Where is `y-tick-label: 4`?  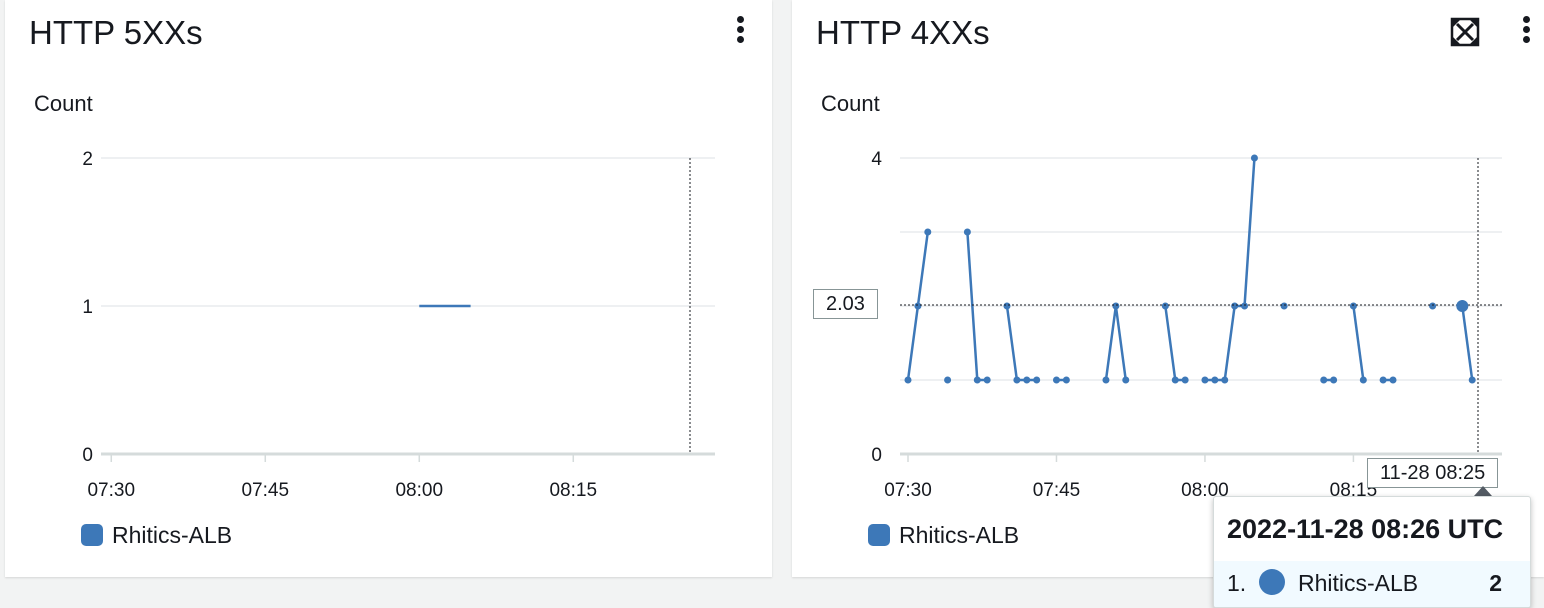 y-tick-label: 4 is located at coordinates (876, 159).